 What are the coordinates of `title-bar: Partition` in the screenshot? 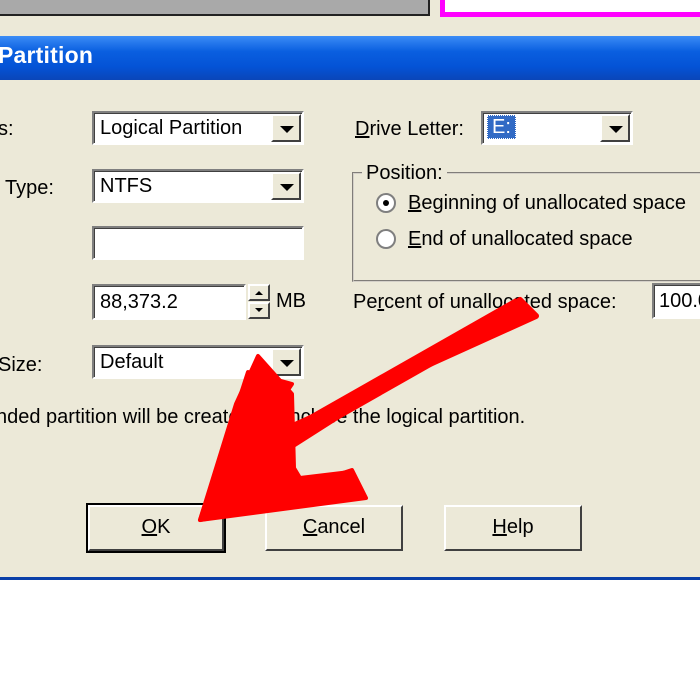 It's located at (350, 58).